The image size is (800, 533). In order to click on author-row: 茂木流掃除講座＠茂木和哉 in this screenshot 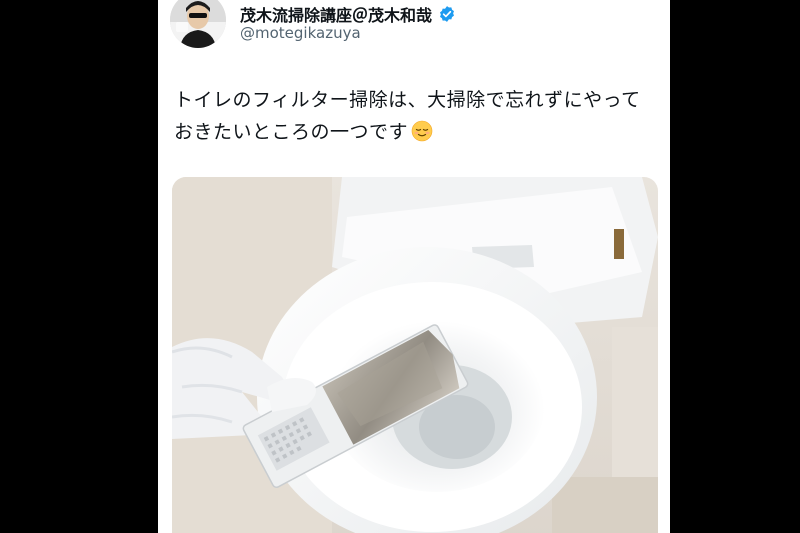, I will do `click(348, 14)`.